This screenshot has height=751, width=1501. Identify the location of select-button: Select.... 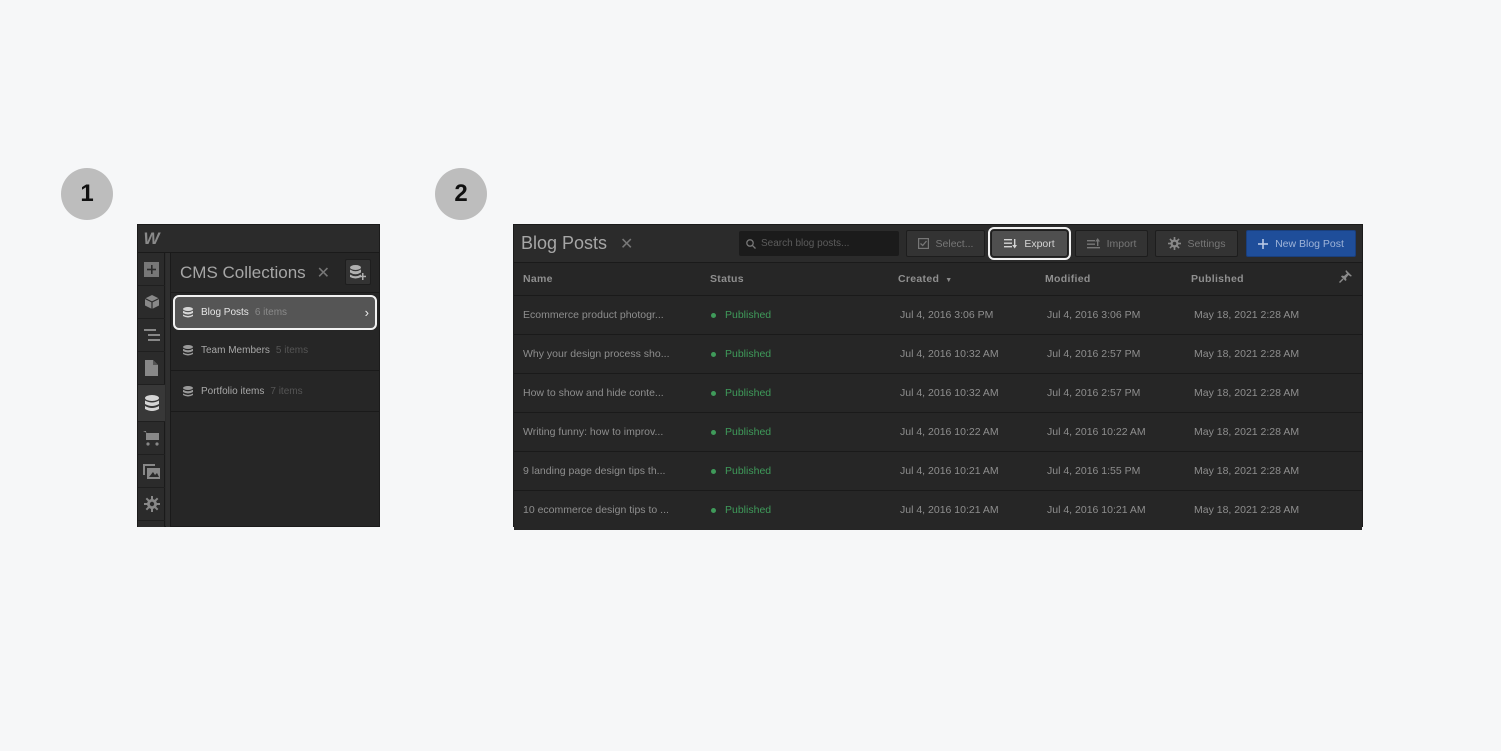
(945, 243).